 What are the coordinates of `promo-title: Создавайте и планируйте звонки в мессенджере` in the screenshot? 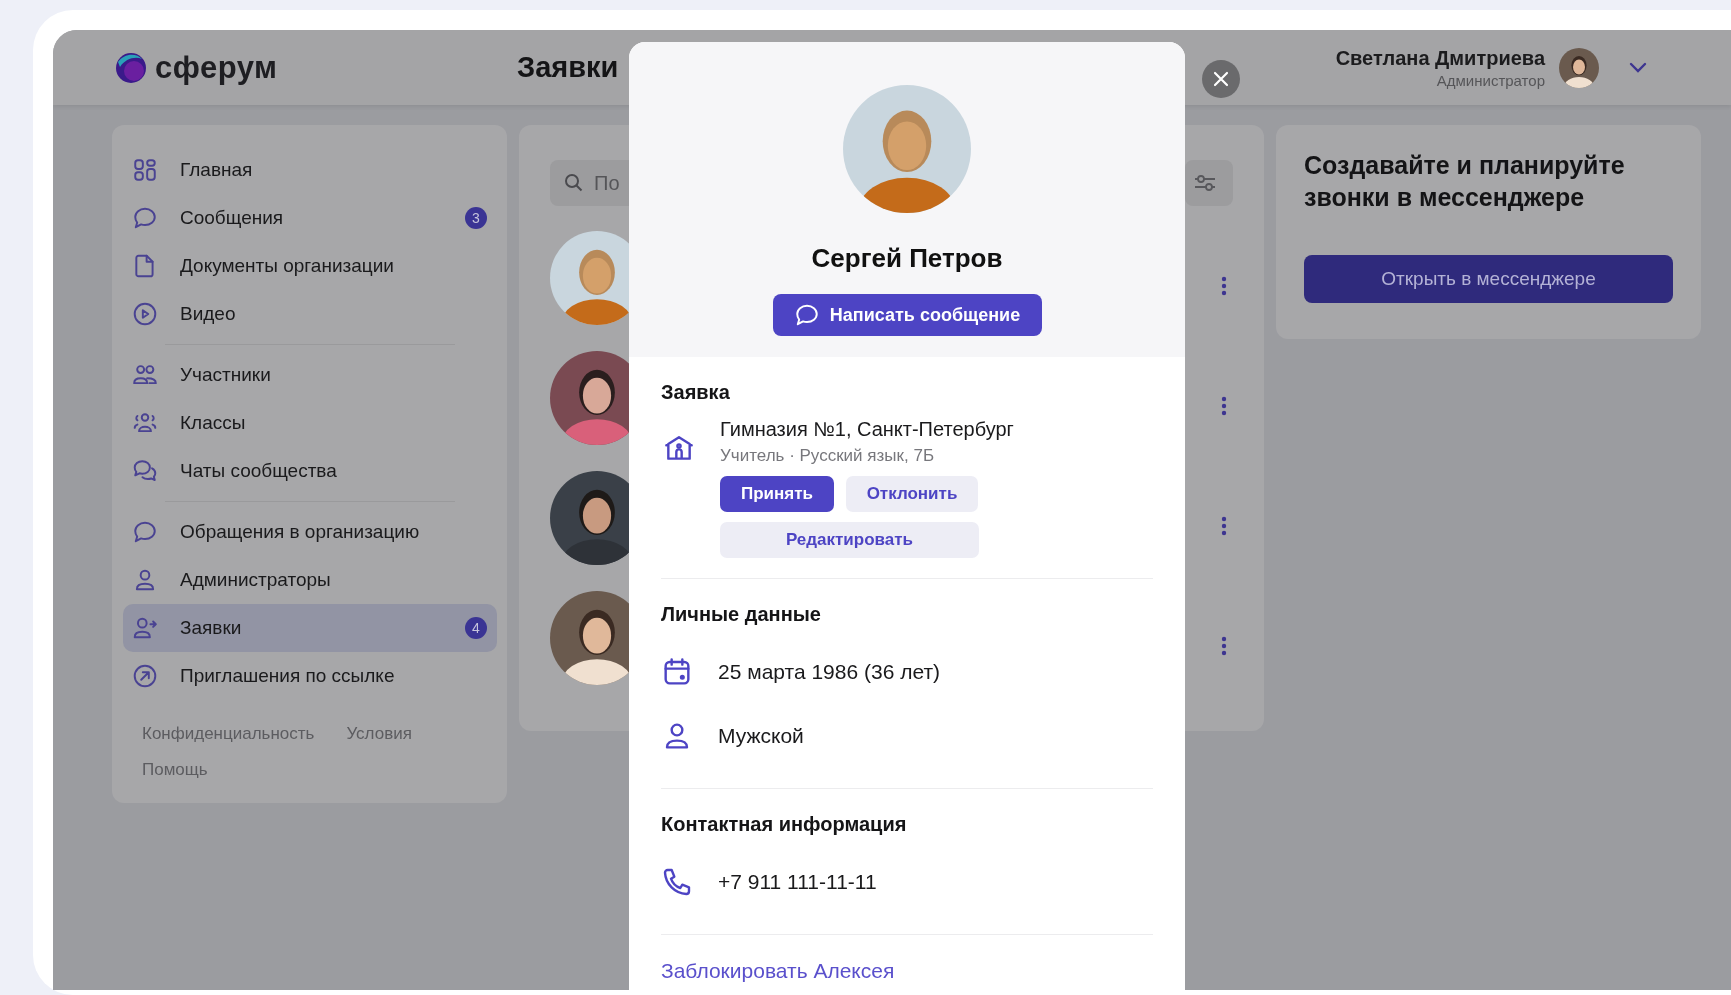 It's located at (1465, 181).